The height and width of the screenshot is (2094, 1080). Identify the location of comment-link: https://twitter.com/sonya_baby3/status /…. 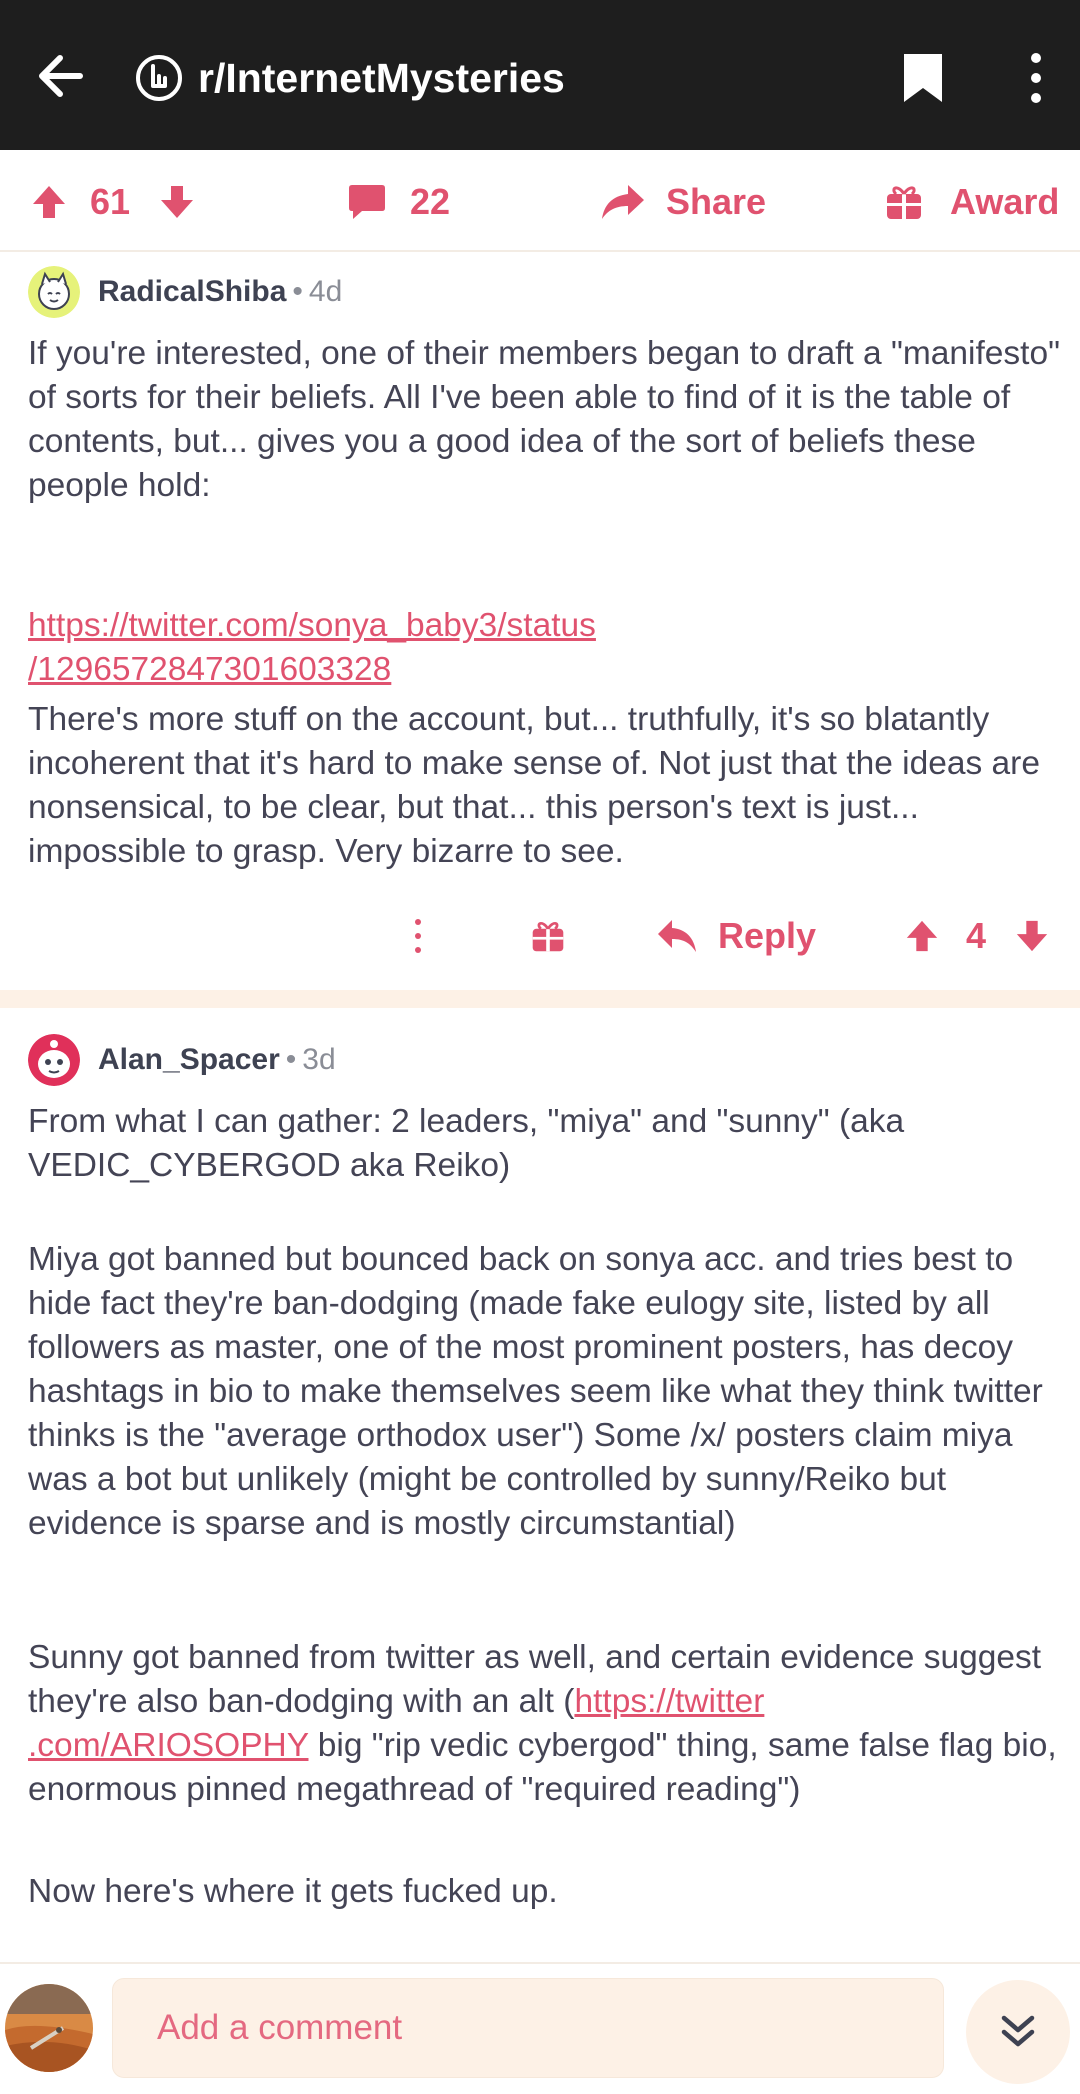
(312, 647).